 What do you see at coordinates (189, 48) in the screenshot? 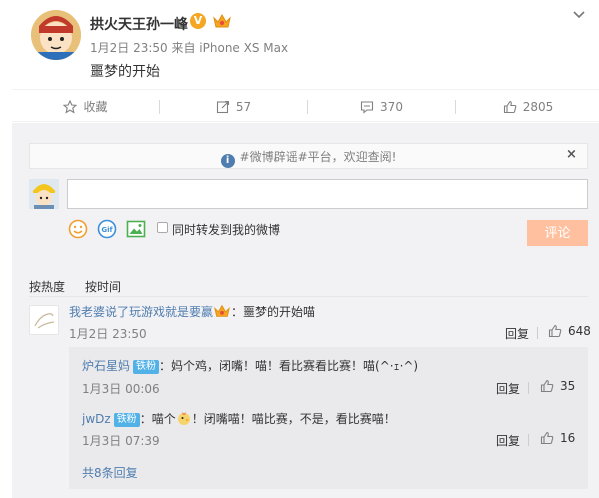
I see `post-meta: 1月2日 23:50 来自 iPhone XS Max` at bounding box center [189, 48].